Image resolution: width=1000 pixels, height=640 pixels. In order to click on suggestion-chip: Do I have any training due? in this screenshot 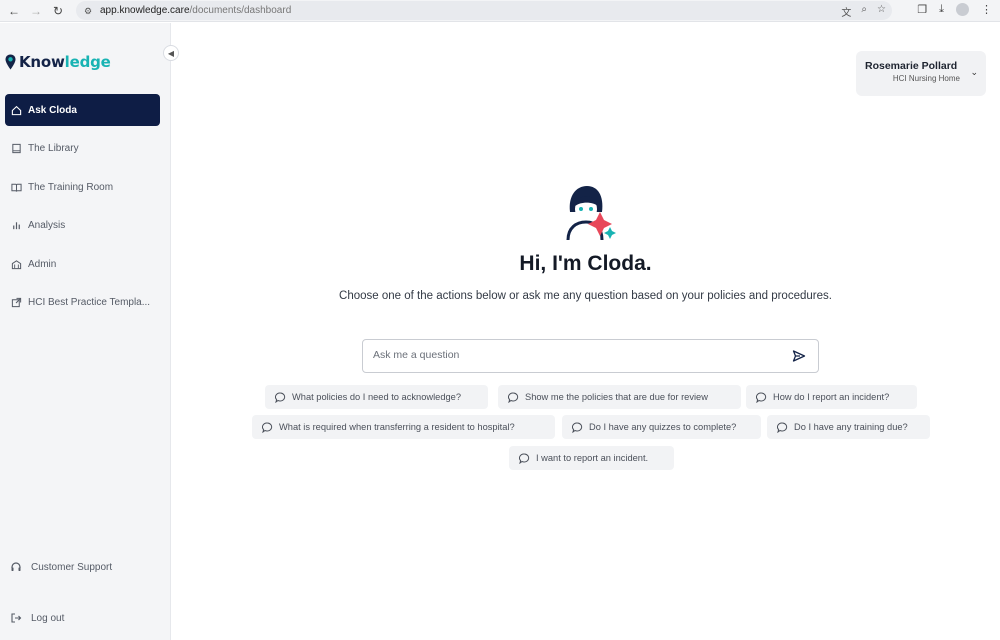, I will do `click(848, 427)`.